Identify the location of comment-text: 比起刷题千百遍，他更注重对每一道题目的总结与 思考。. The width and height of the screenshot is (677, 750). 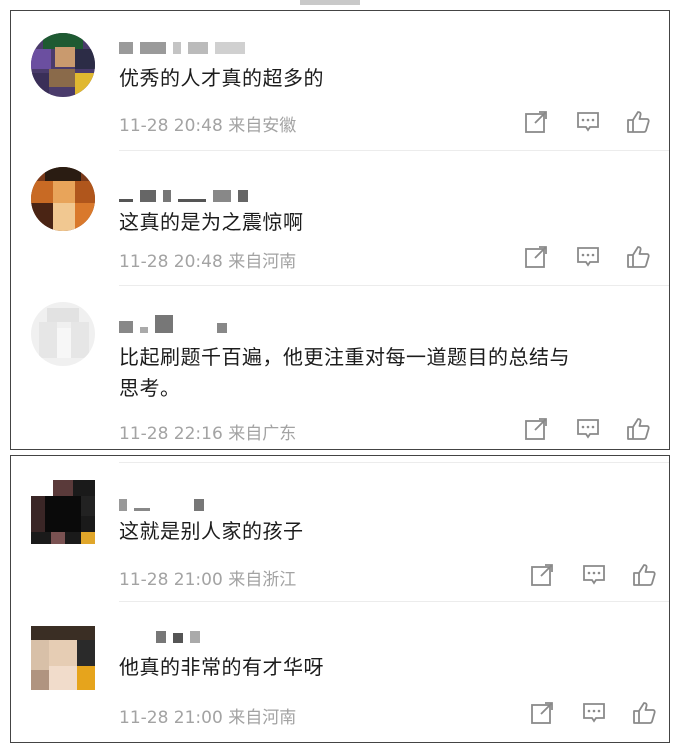
(344, 373).